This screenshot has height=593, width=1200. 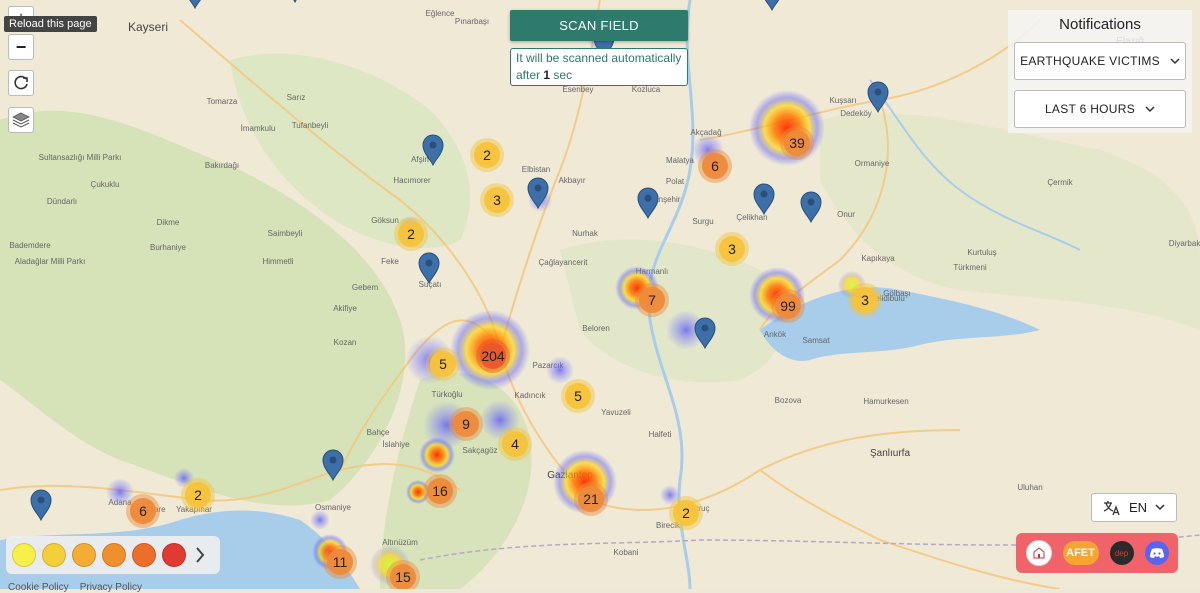 I want to click on map-place-label: Türkmeni, so click(x=970, y=267).